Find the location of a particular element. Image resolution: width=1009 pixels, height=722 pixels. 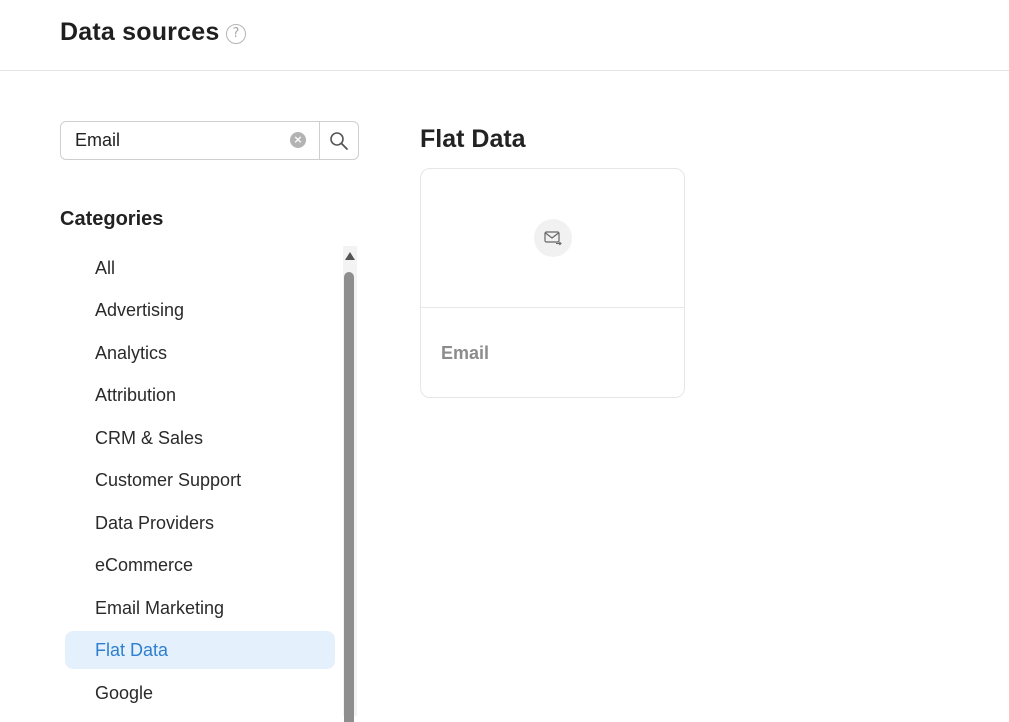

data-source-card-email: Email is located at coordinates (552, 283).